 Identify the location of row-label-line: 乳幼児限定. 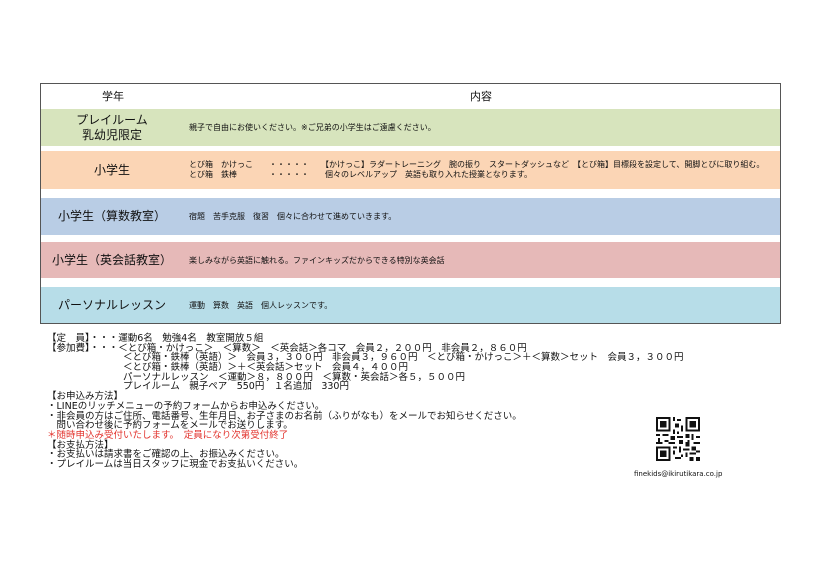
(111, 134).